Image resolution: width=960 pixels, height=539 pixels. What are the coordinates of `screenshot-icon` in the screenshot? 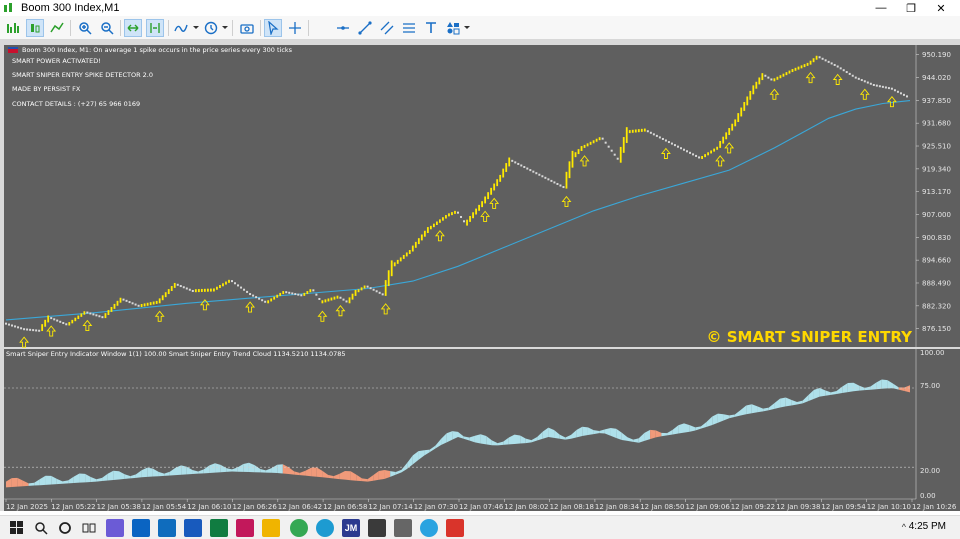 It's located at (247, 28).